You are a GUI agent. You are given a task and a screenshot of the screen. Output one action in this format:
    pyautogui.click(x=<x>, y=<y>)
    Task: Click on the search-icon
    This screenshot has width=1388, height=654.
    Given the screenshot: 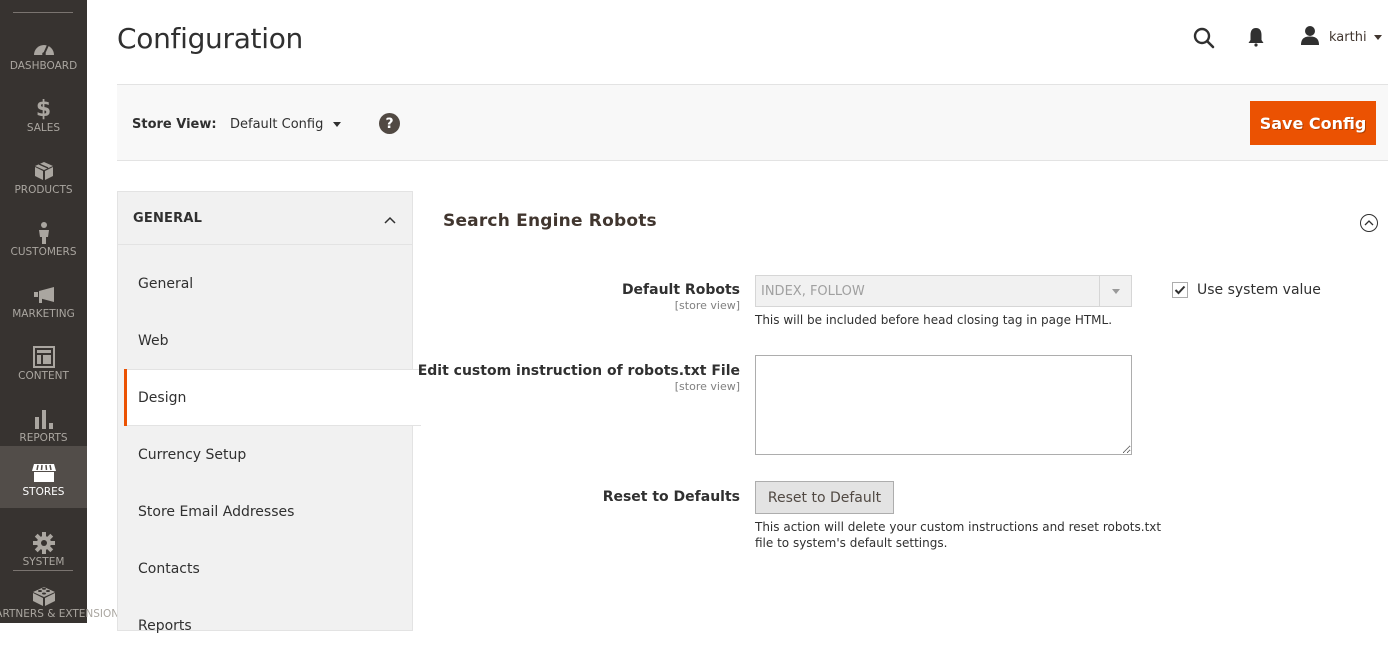 What is the action you would take?
    pyautogui.click(x=1204, y=40)
    